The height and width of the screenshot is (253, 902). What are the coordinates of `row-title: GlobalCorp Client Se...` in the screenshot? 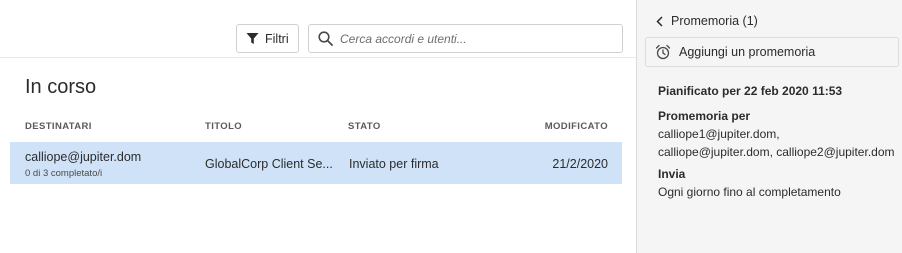 It's located at (269, 164).